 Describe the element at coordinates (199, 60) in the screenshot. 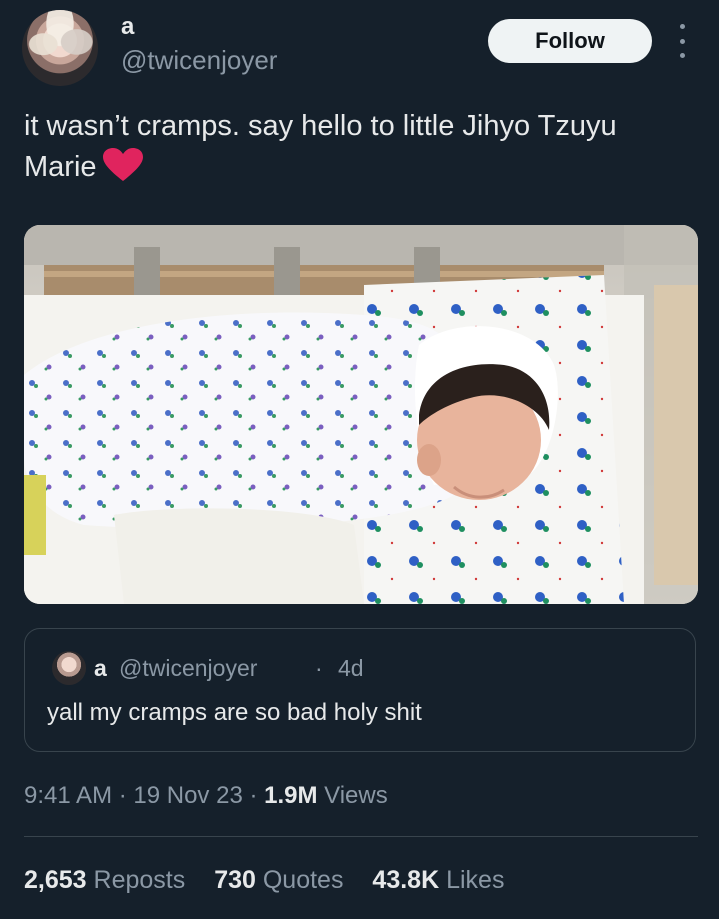

I see `author-handle: @twicenjoyer` at that location.